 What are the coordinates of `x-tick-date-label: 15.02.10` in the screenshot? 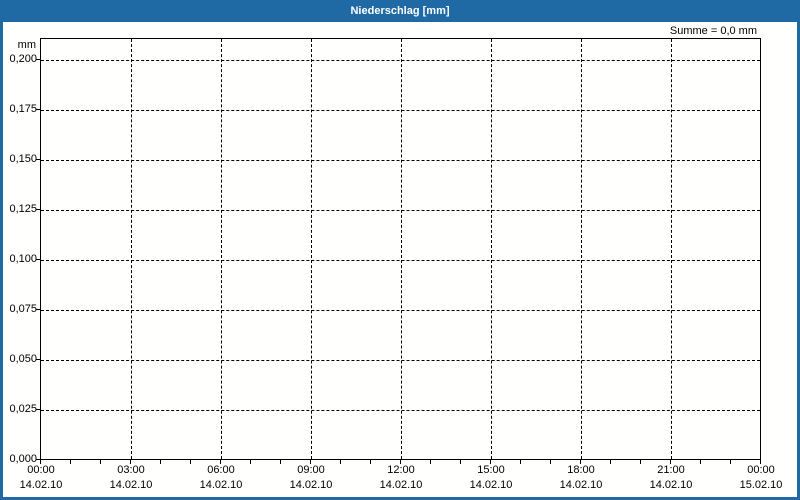 It's located at (761, 485).